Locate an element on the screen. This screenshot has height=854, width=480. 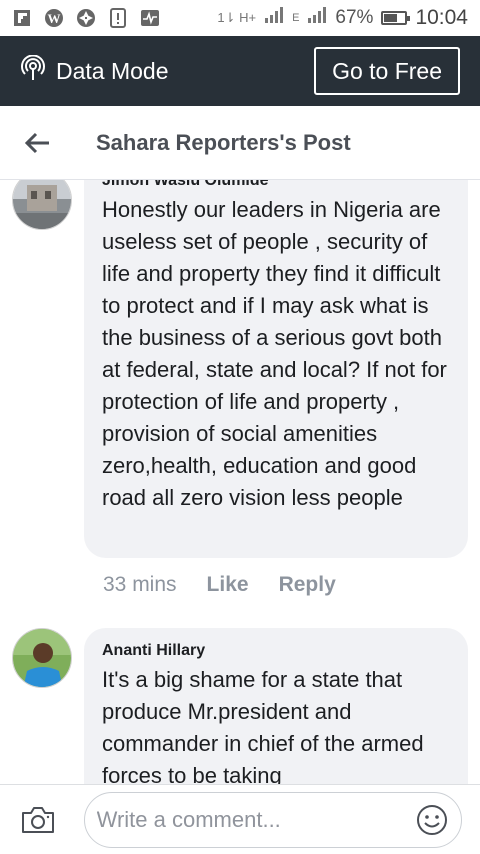
battery-level is located at coordinates (391, 18).